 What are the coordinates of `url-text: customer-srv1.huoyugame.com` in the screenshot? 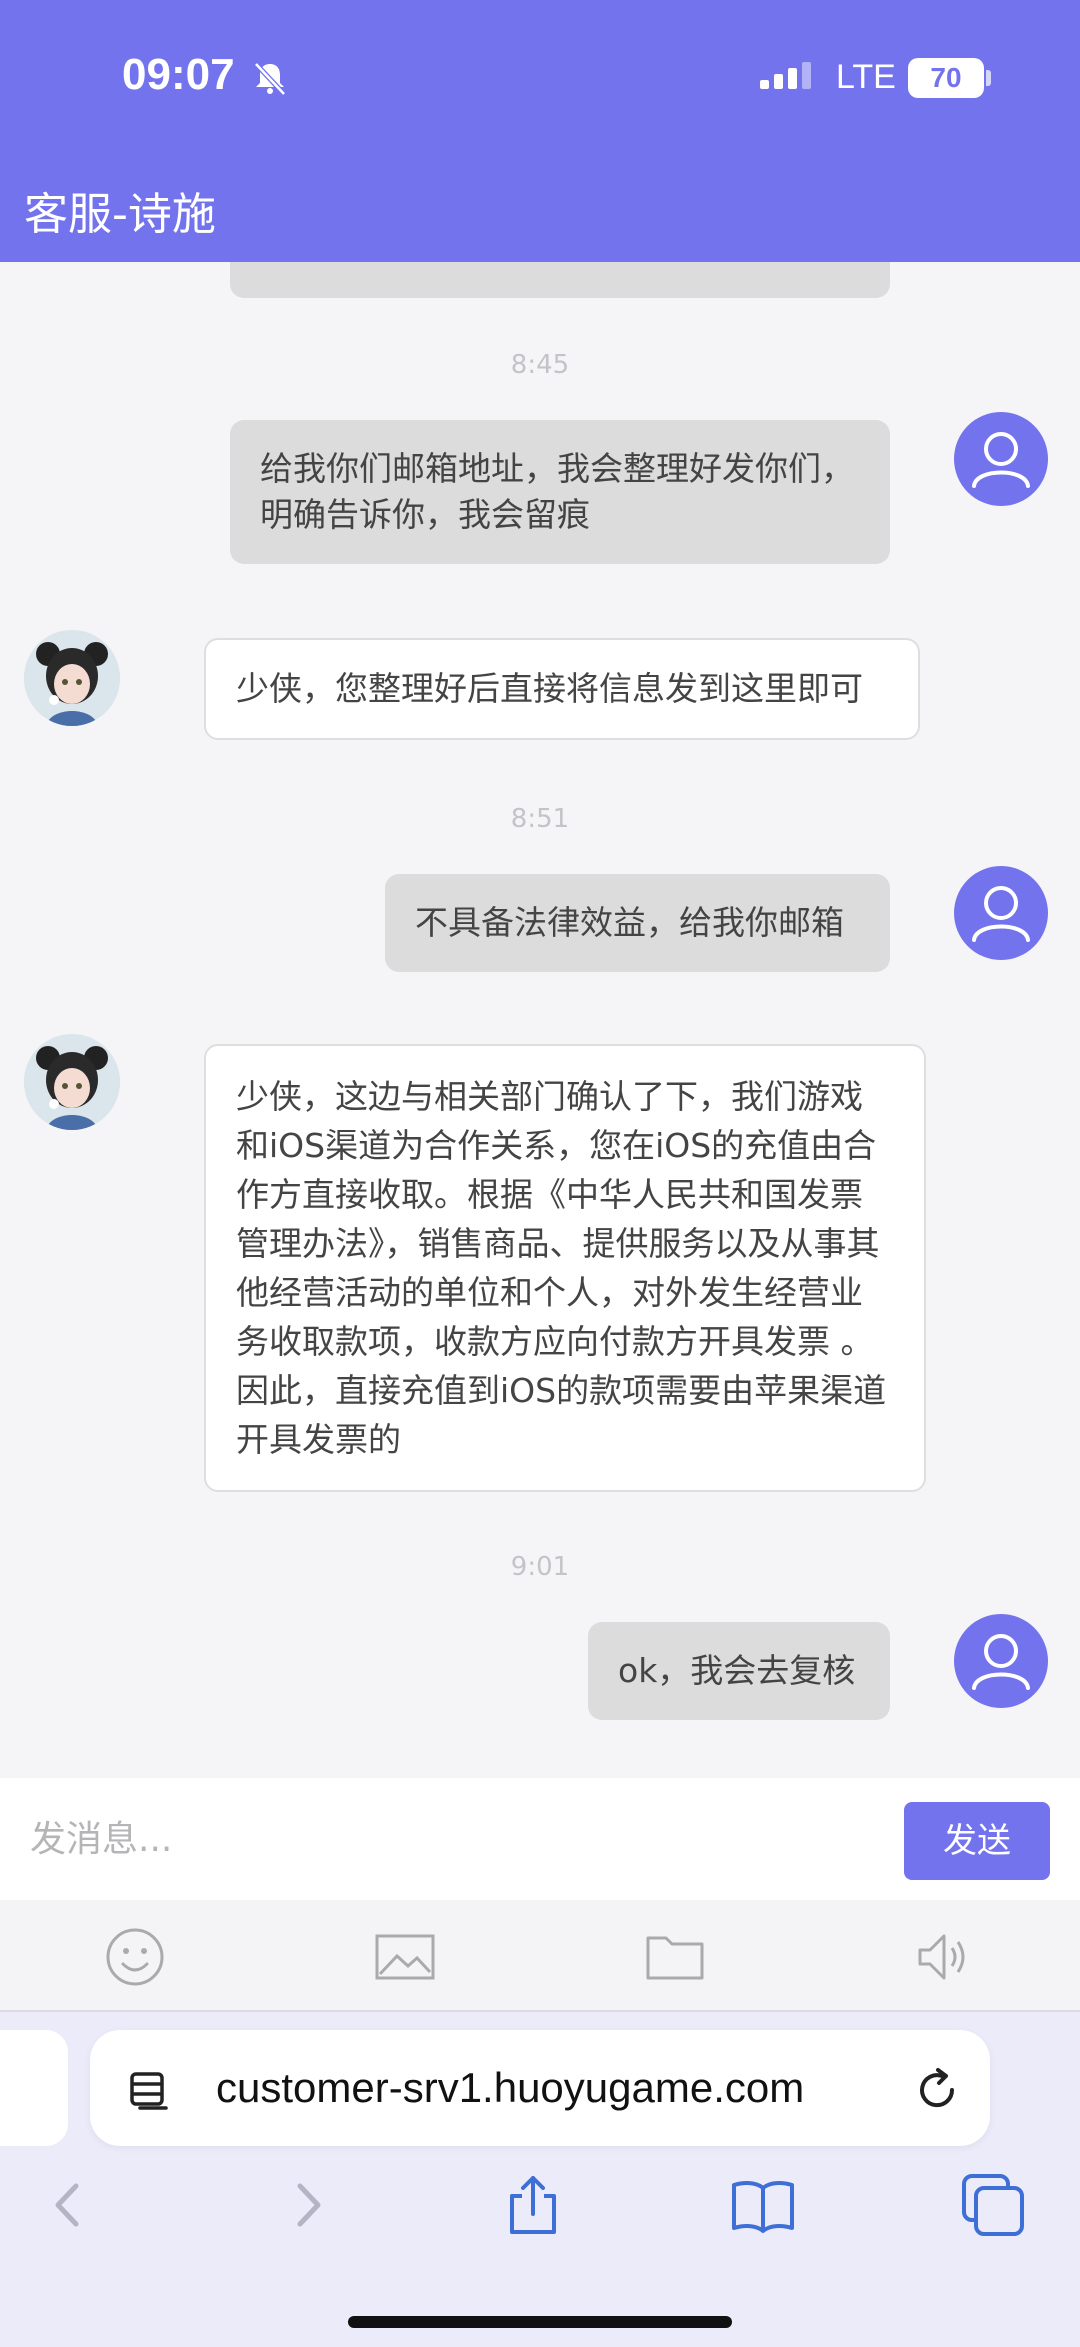 It's located at (510, 2087).